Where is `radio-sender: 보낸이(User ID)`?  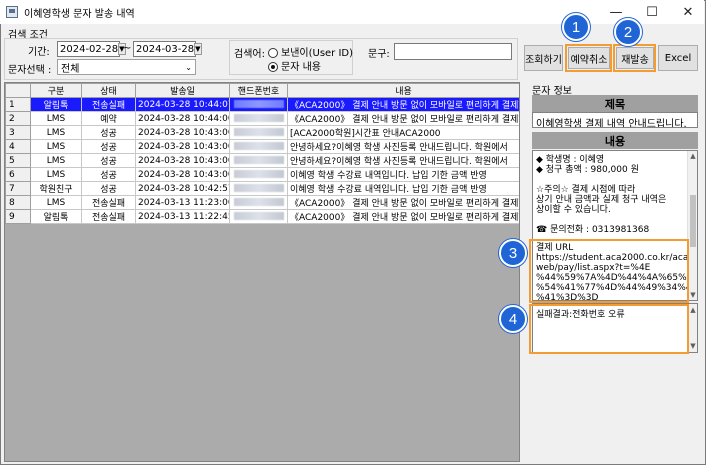 radio-sender: 보낸이(User ID) is located at coordinates (310, 51).